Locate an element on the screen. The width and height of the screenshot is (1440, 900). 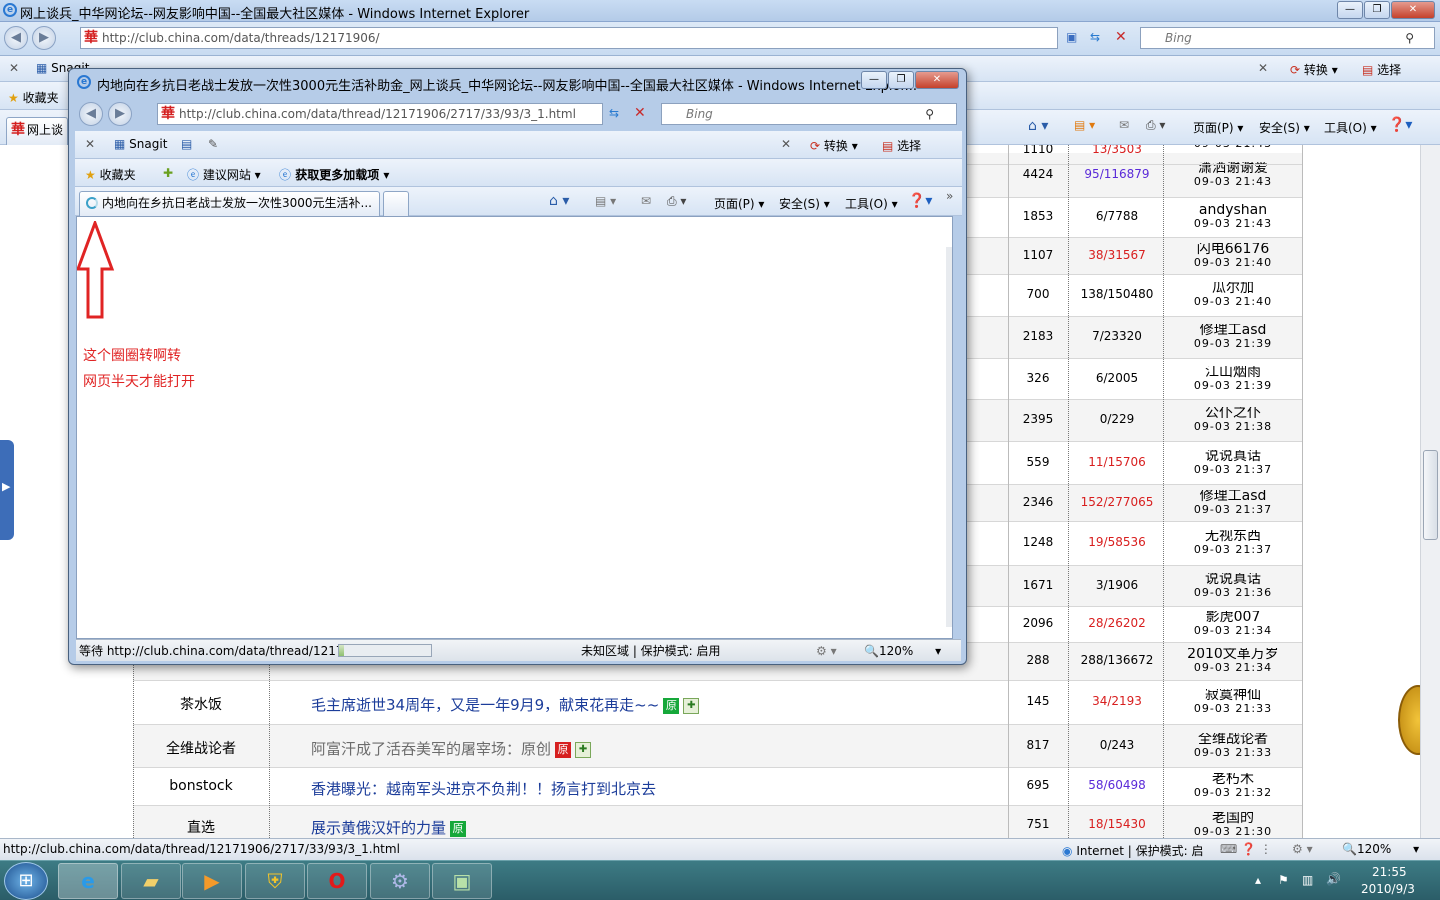
popup-tools-menu: 工具(O) ▾ is located at coordinates (871, 203).